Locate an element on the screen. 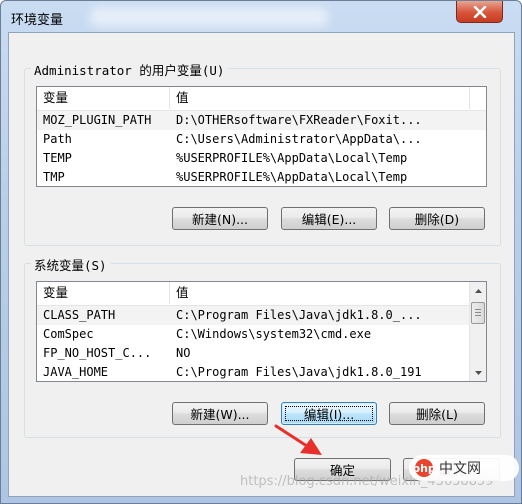 This screenshot has height=504, width=522. variable-name: TEMP is located at coordinates (57, 158).